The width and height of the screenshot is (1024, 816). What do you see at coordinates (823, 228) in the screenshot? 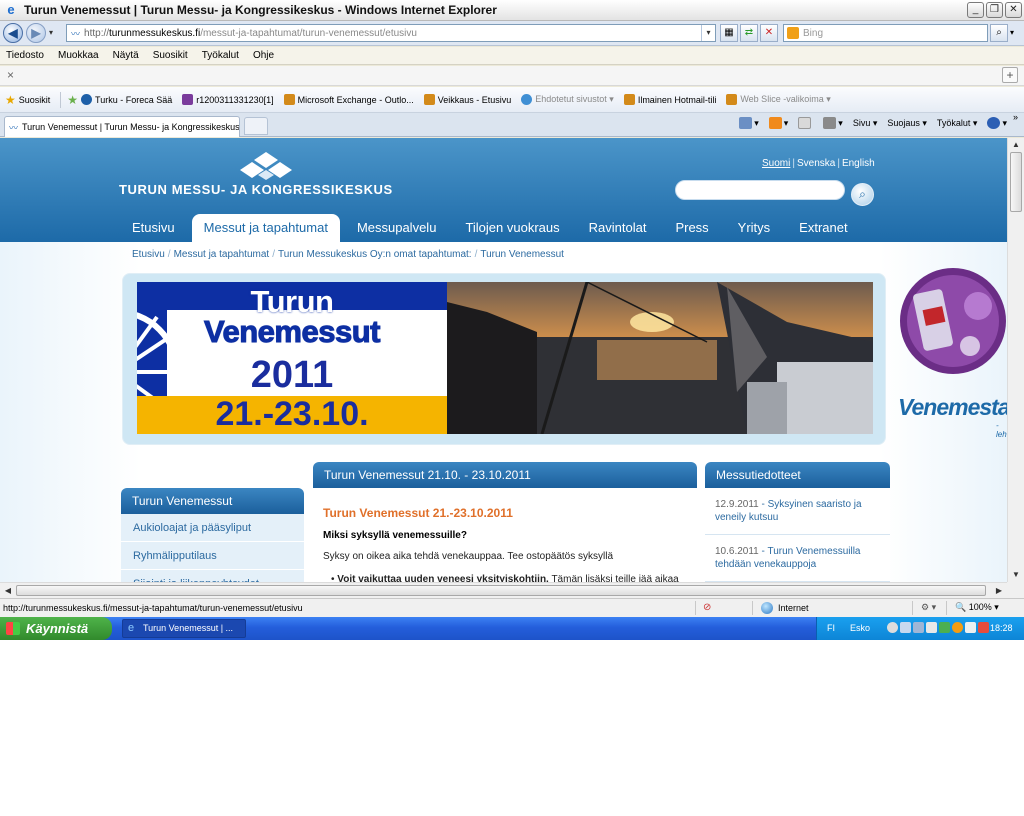
I see `nav-extranet: Extranet` at bounding box center [823, 228].